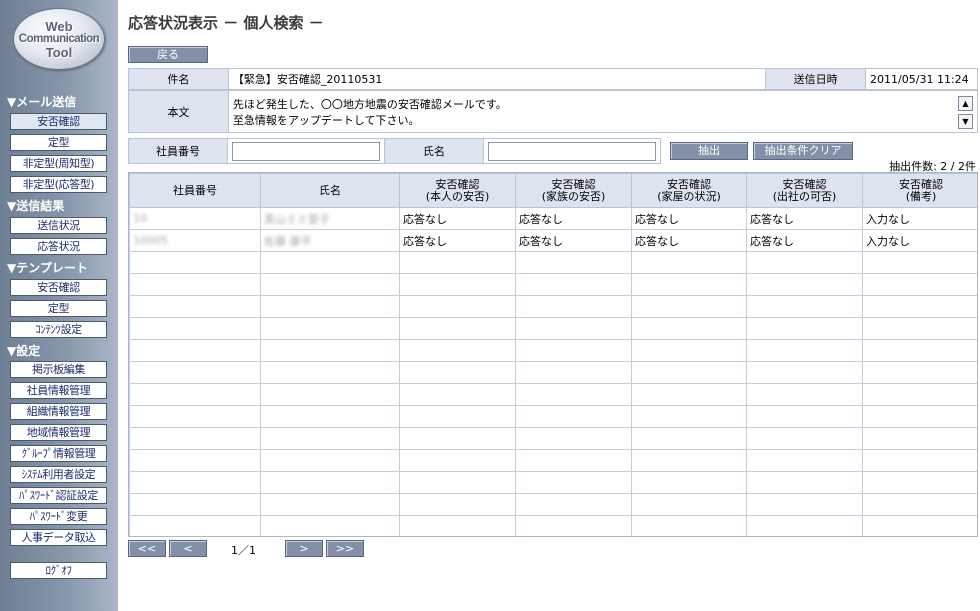 The height and width of the screenshot is (611, 980). What do you see at coordinates (58, 432) in the screenshot?
I see `nav-region-info: 地域情報管理` at bounding box center [58, 432].